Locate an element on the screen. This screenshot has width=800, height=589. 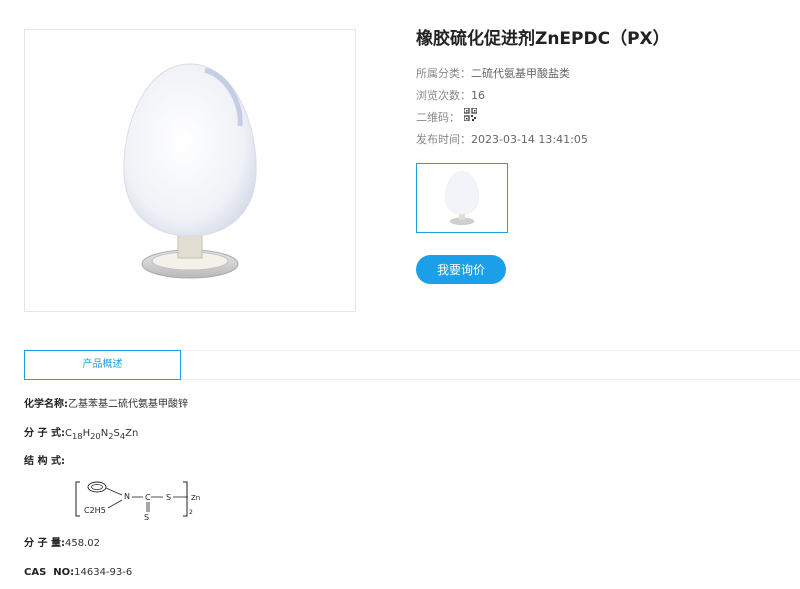
chem-name-value: 乙基苯基二硫代氨基甲酸锌 is located at coordinates (128, 404).